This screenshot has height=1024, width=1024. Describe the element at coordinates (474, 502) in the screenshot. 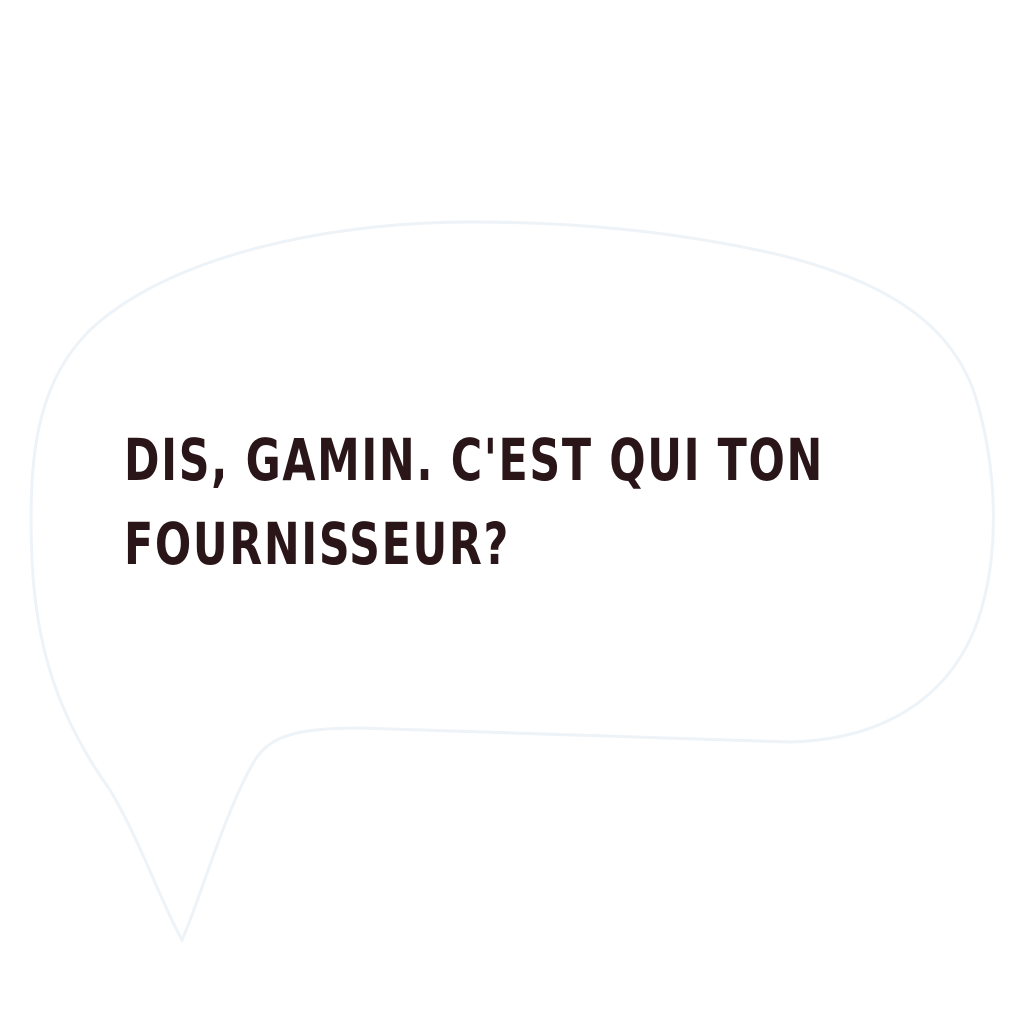

I see `speech-bubble-text: DIS, GAMIN. C'EST QUI TON FOURNISSEUR?` at that location.